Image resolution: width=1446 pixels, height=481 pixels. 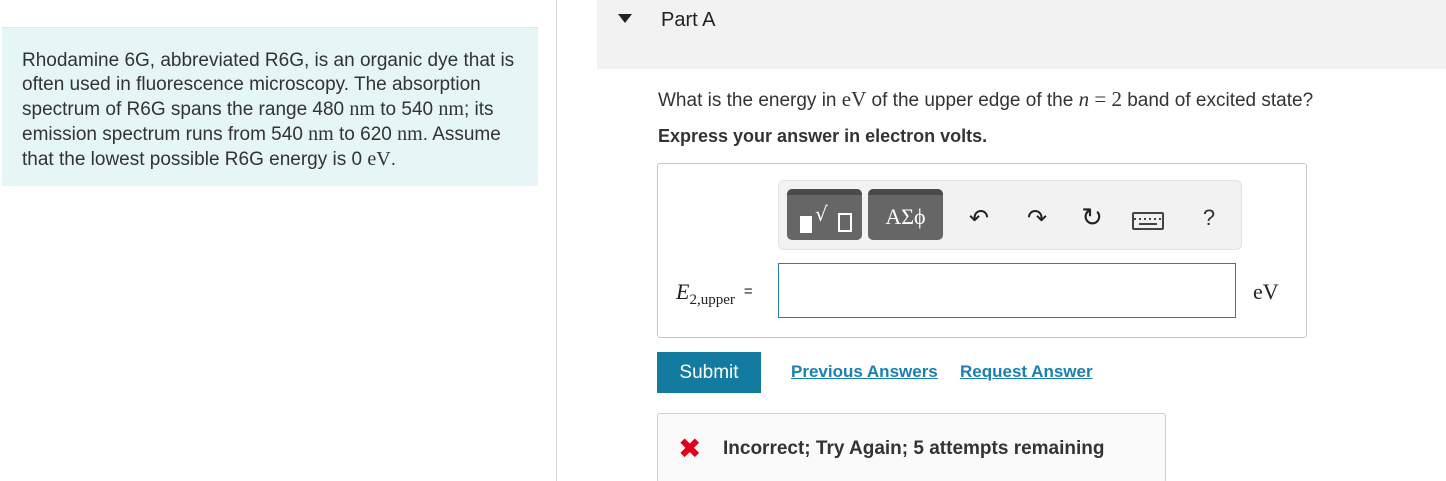 I want to click on sqrt-icon: √, so click(x=821, y=214).